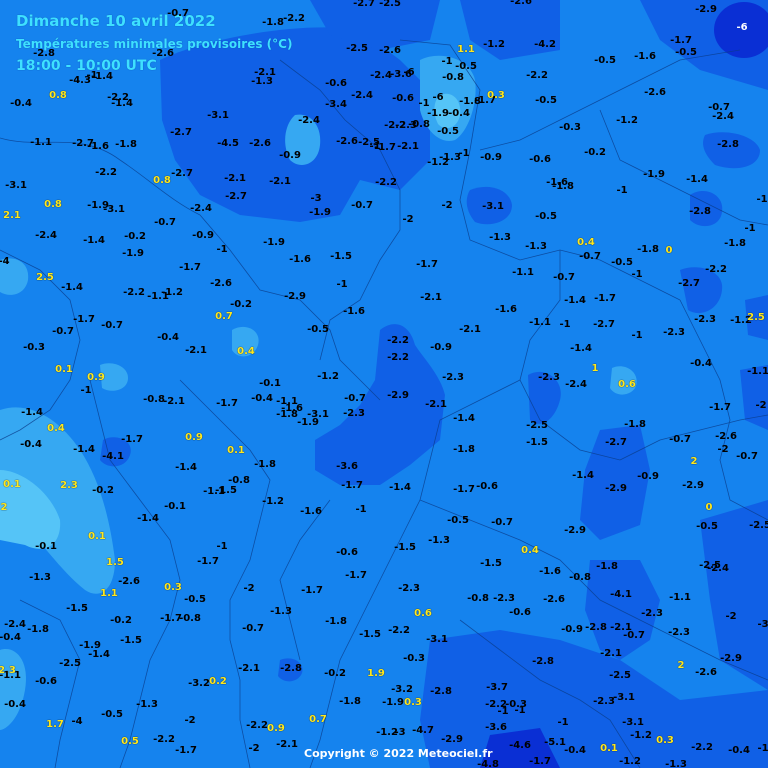 This screenshot has height=768, width=768. I want to click on station-temperature: 0.8, so click(53, 204).